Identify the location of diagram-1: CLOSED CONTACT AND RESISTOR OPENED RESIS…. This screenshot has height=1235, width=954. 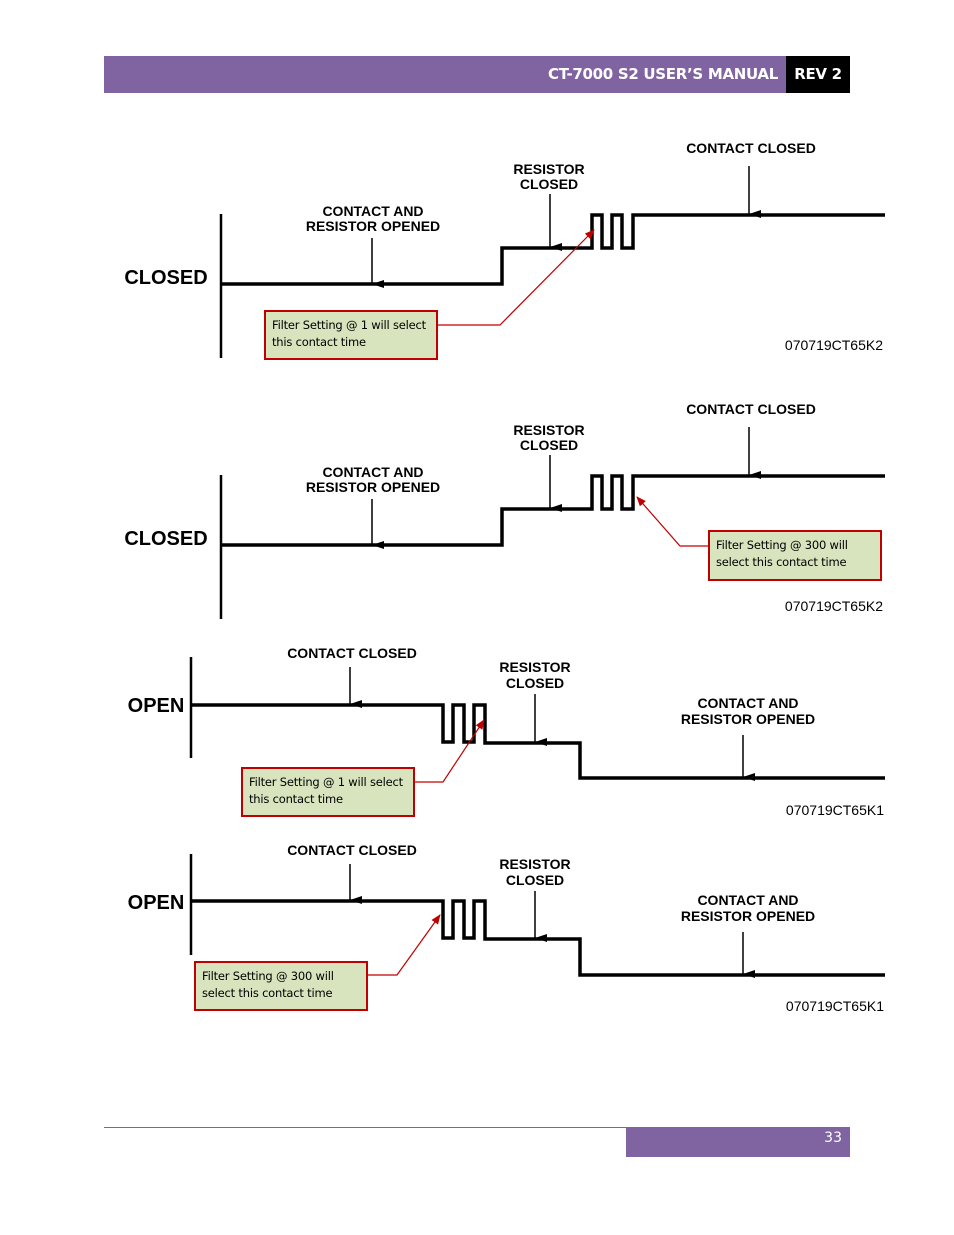
(504, 249).